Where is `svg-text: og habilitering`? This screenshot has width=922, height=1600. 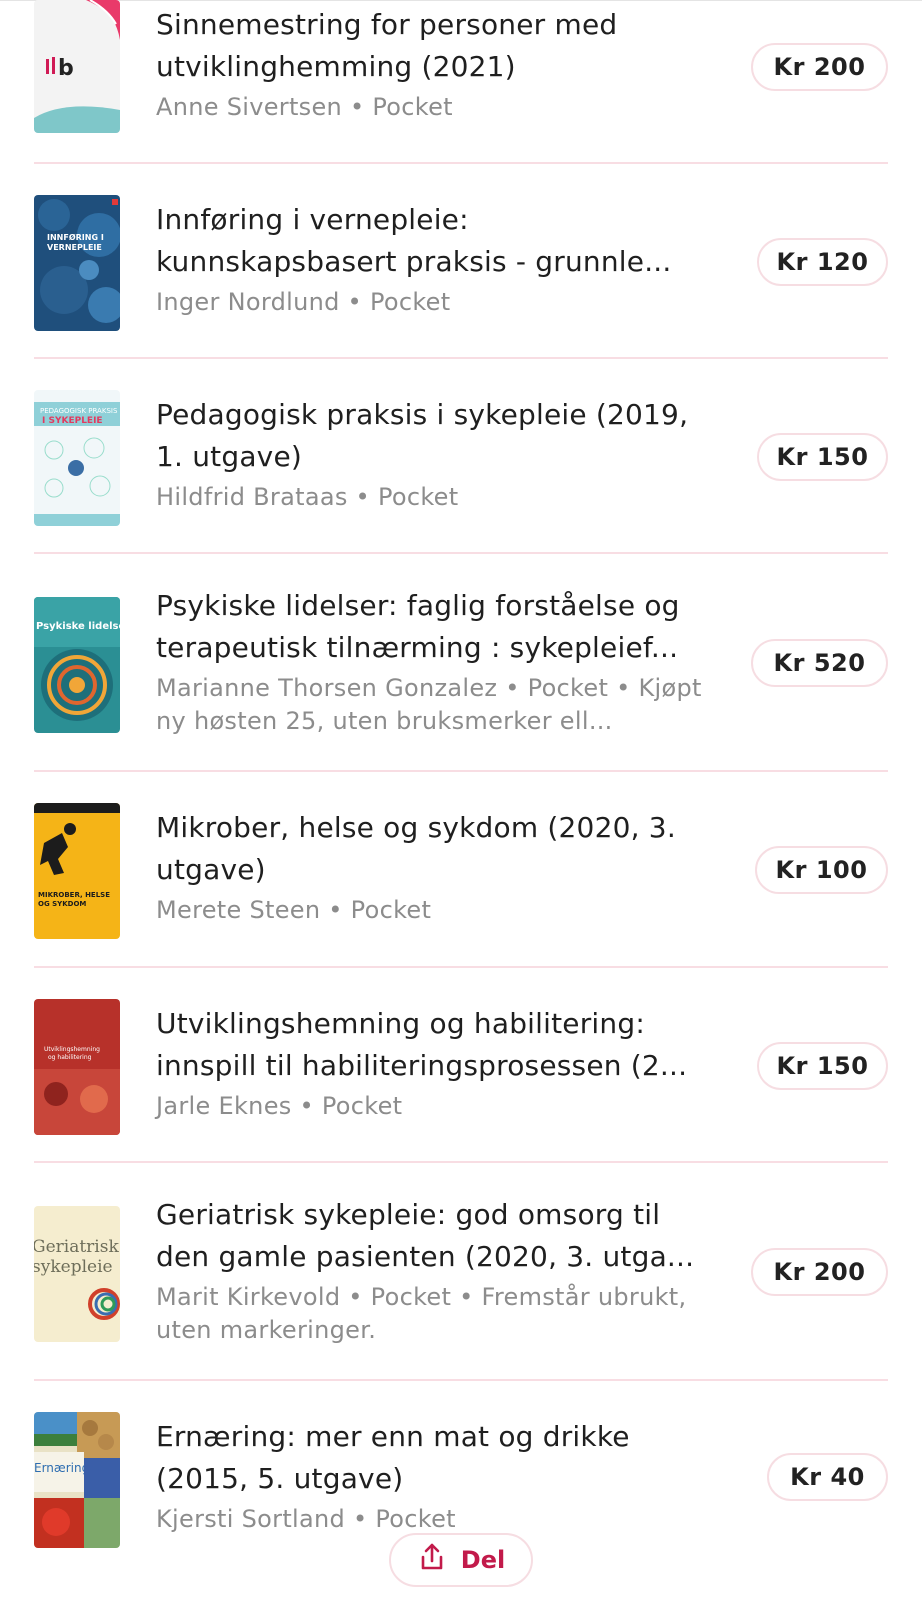 svg-text: og habilitering is located at coordinates (70, 1057).